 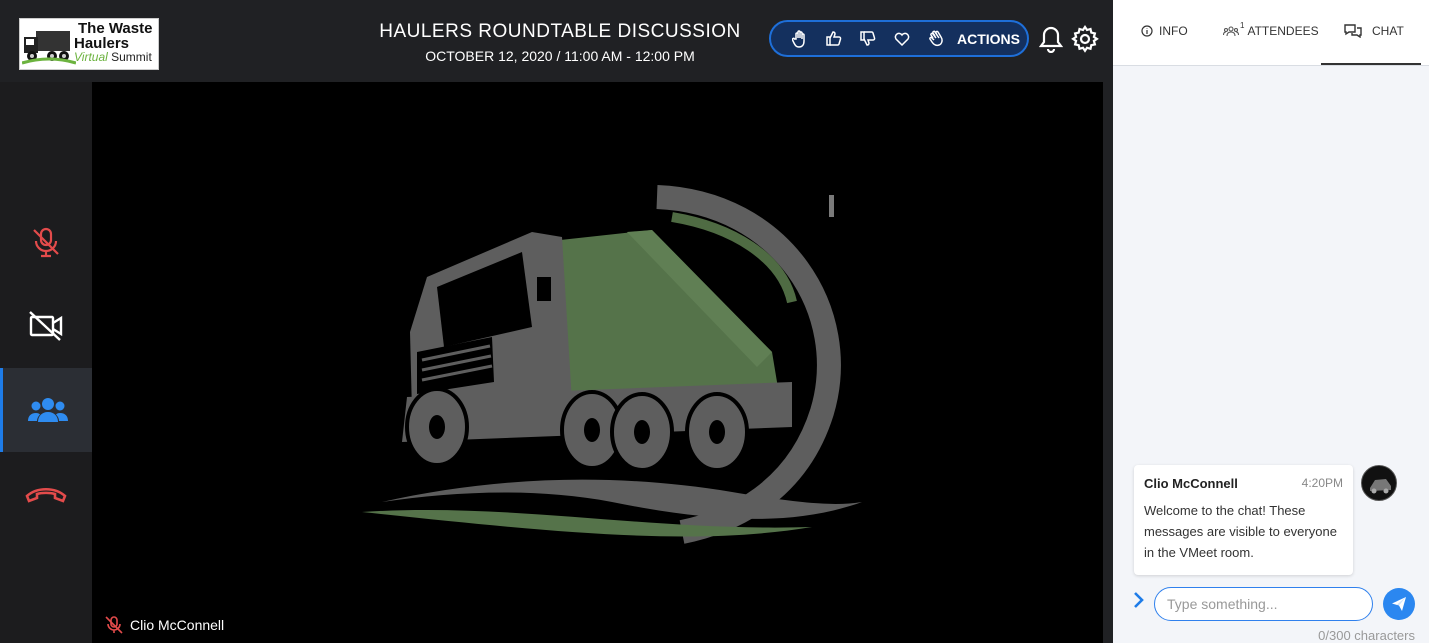 I want to click on active-tab-indicator, so click(x=1371, y=64).